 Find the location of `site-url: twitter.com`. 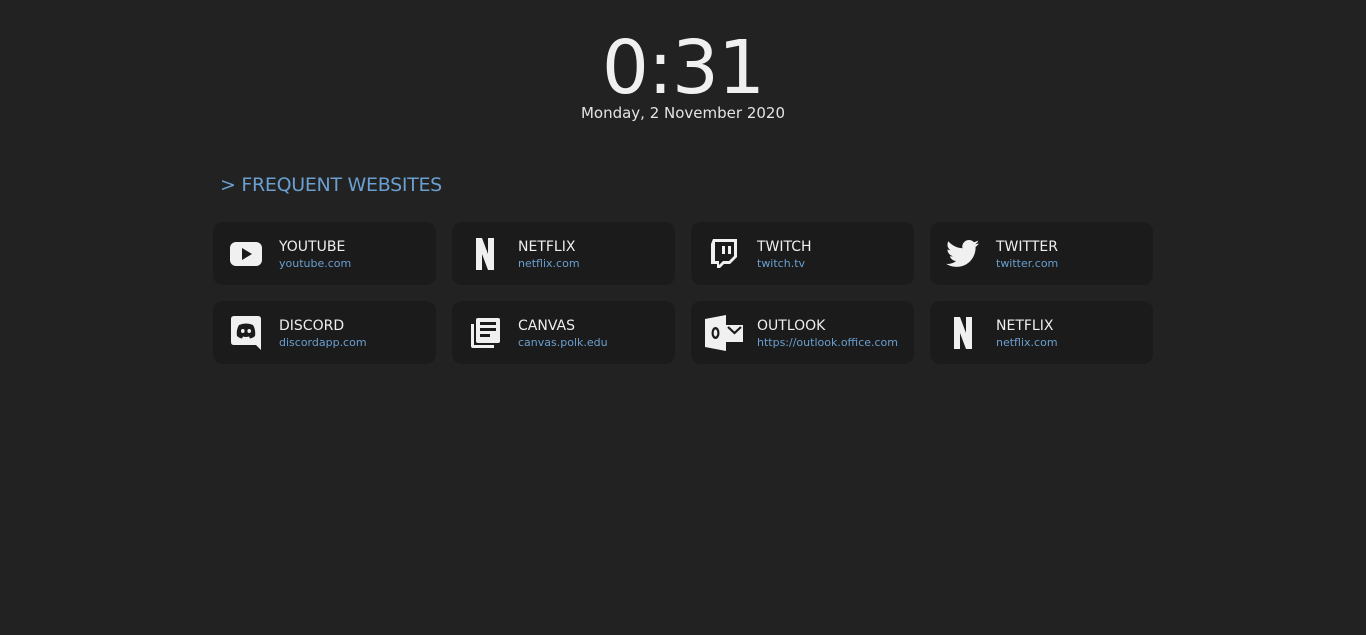

site-url: twitter.com is located at coordinates (1027, 264).